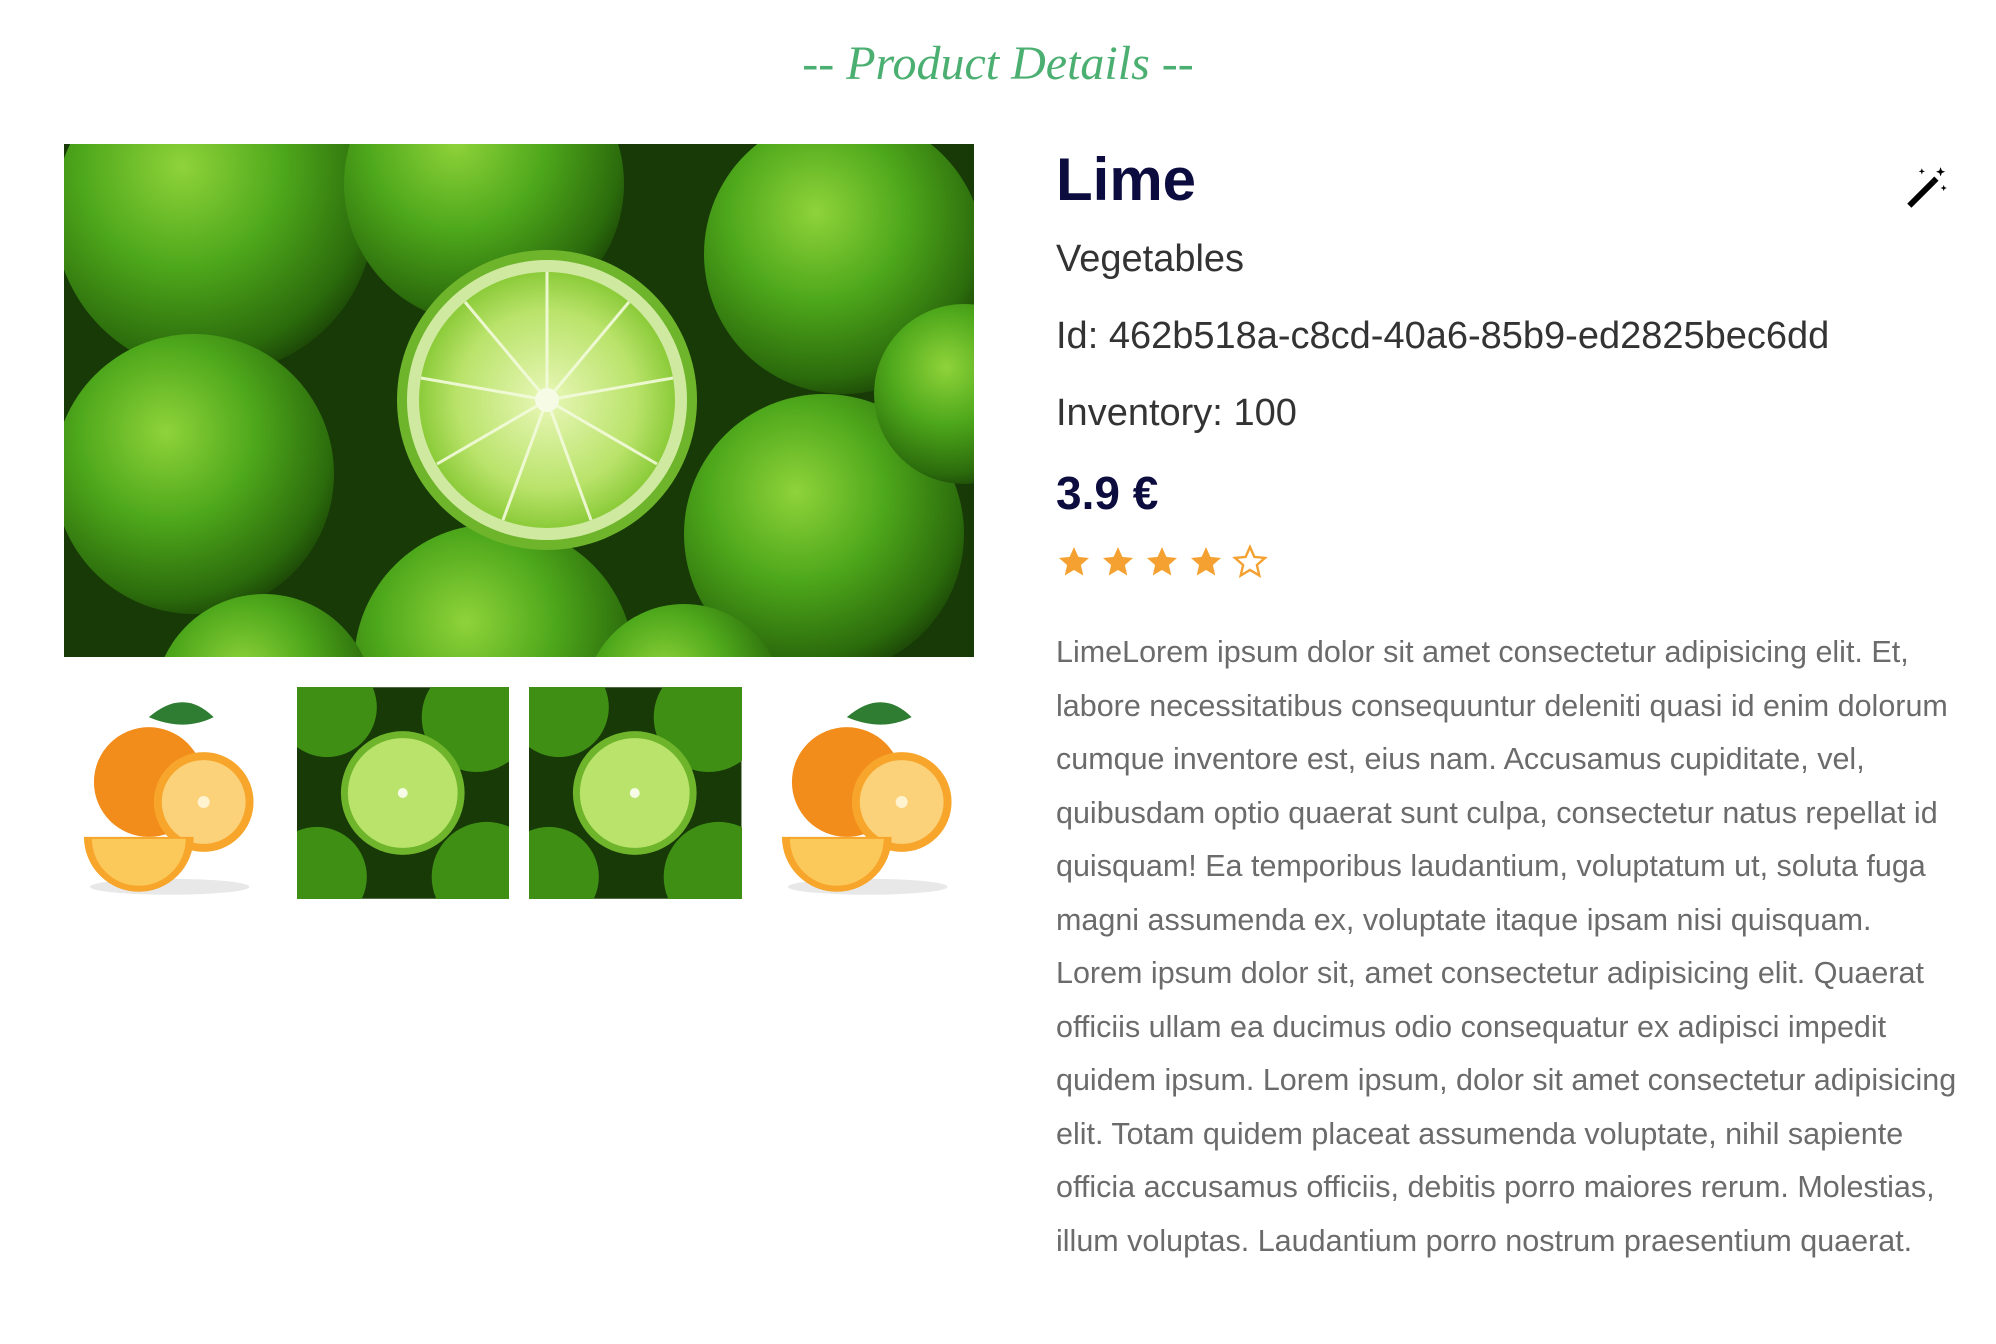 This screenshot has height=1344, width=1996. What do you see at coordinates (1265, 413) in the screenshot?
I see `inventory-value: 100` at bounding box center [1265, 413].